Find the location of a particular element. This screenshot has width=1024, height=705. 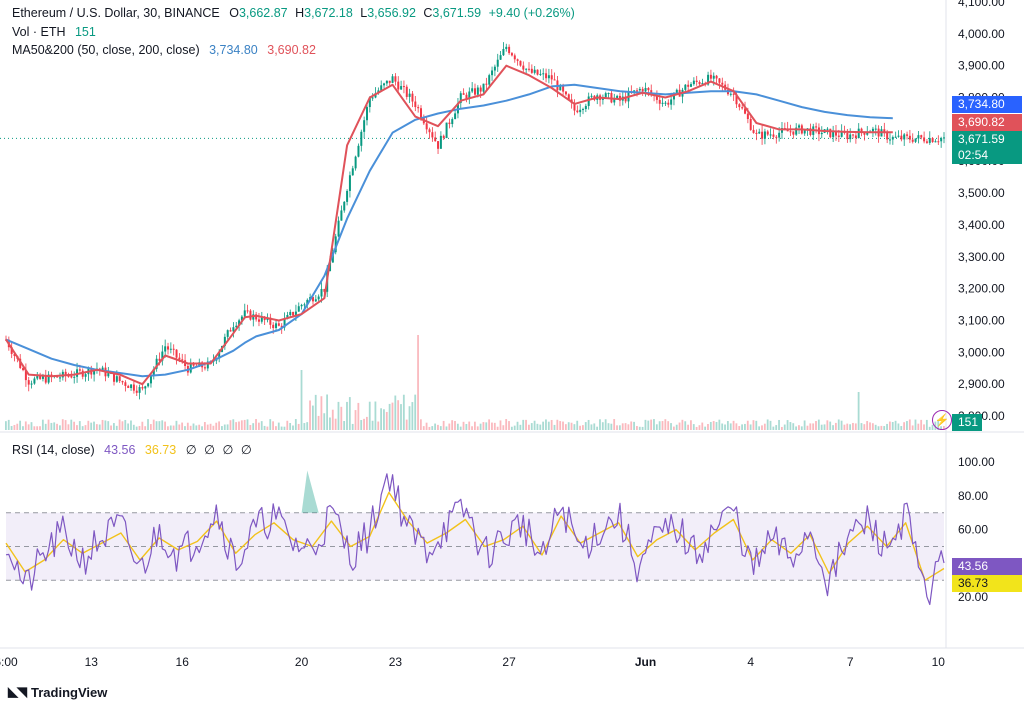

brand: ◣◥ TradingView is located at coordinates (57, 692).